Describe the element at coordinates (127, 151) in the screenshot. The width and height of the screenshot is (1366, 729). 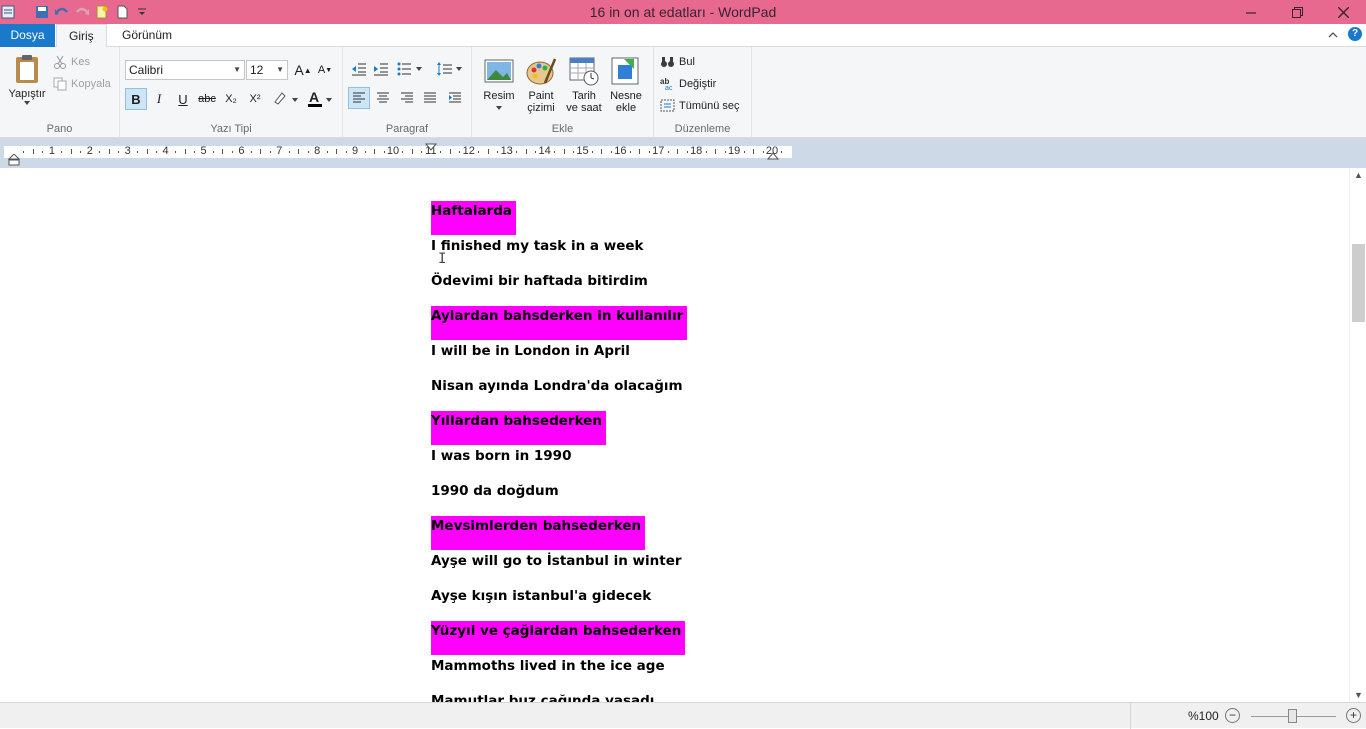
I see `ruler-number: 3` at that location.